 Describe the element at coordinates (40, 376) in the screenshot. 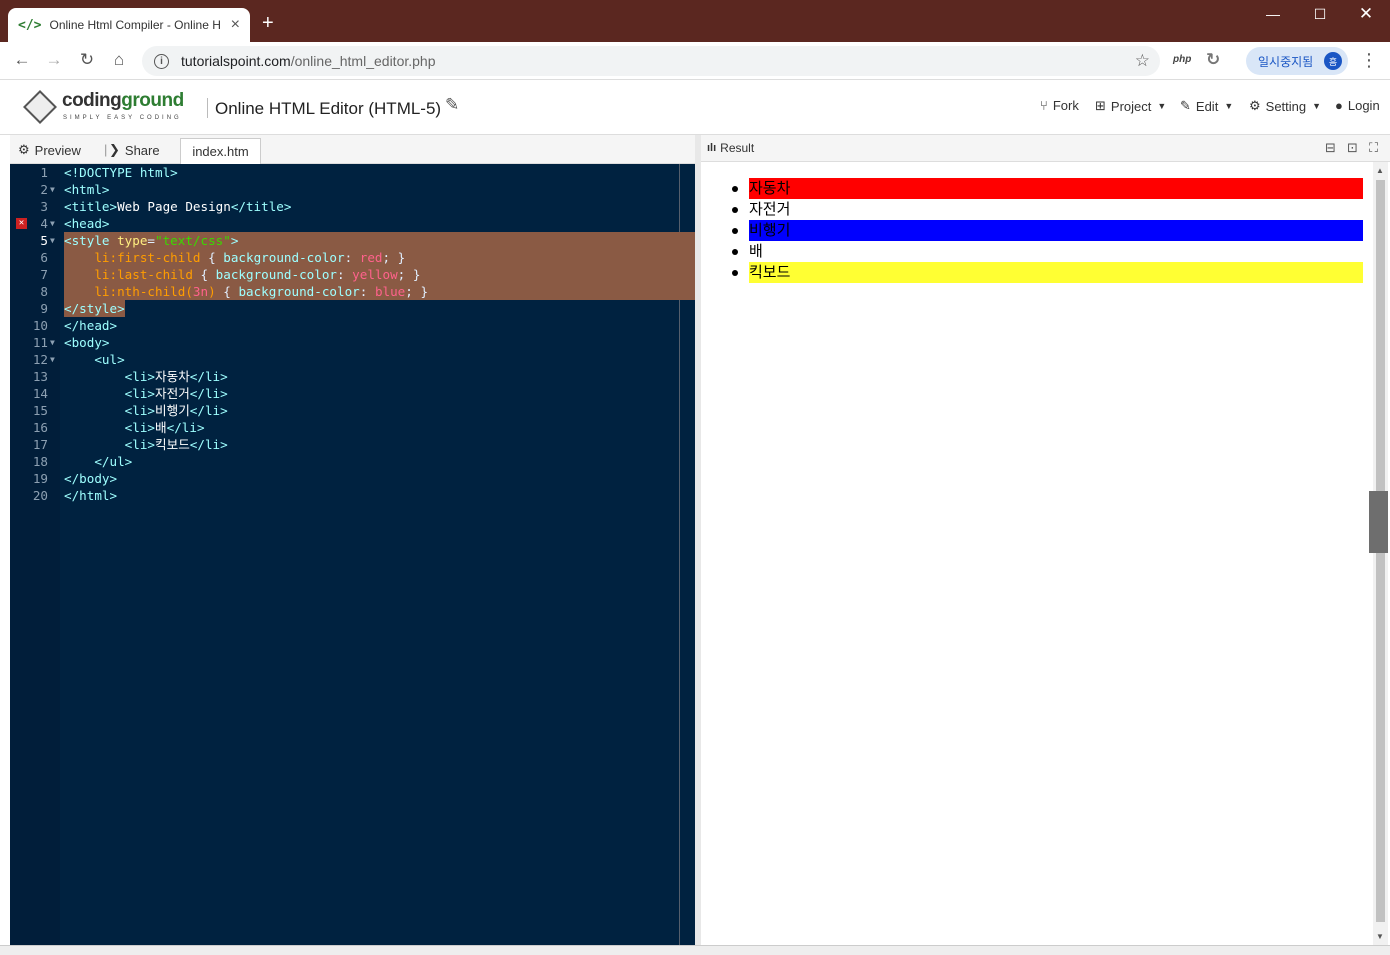

I see `line-number: 13` at that location.